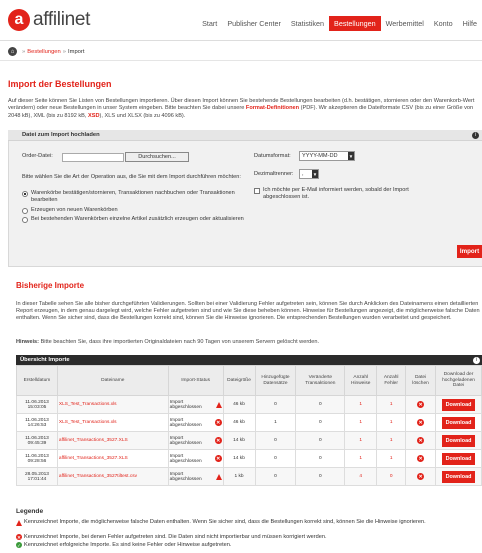 The image size is (482, 553). Describe the element at coordinates (93, 157) in the screenshot. I see `order-file-input` at that location.